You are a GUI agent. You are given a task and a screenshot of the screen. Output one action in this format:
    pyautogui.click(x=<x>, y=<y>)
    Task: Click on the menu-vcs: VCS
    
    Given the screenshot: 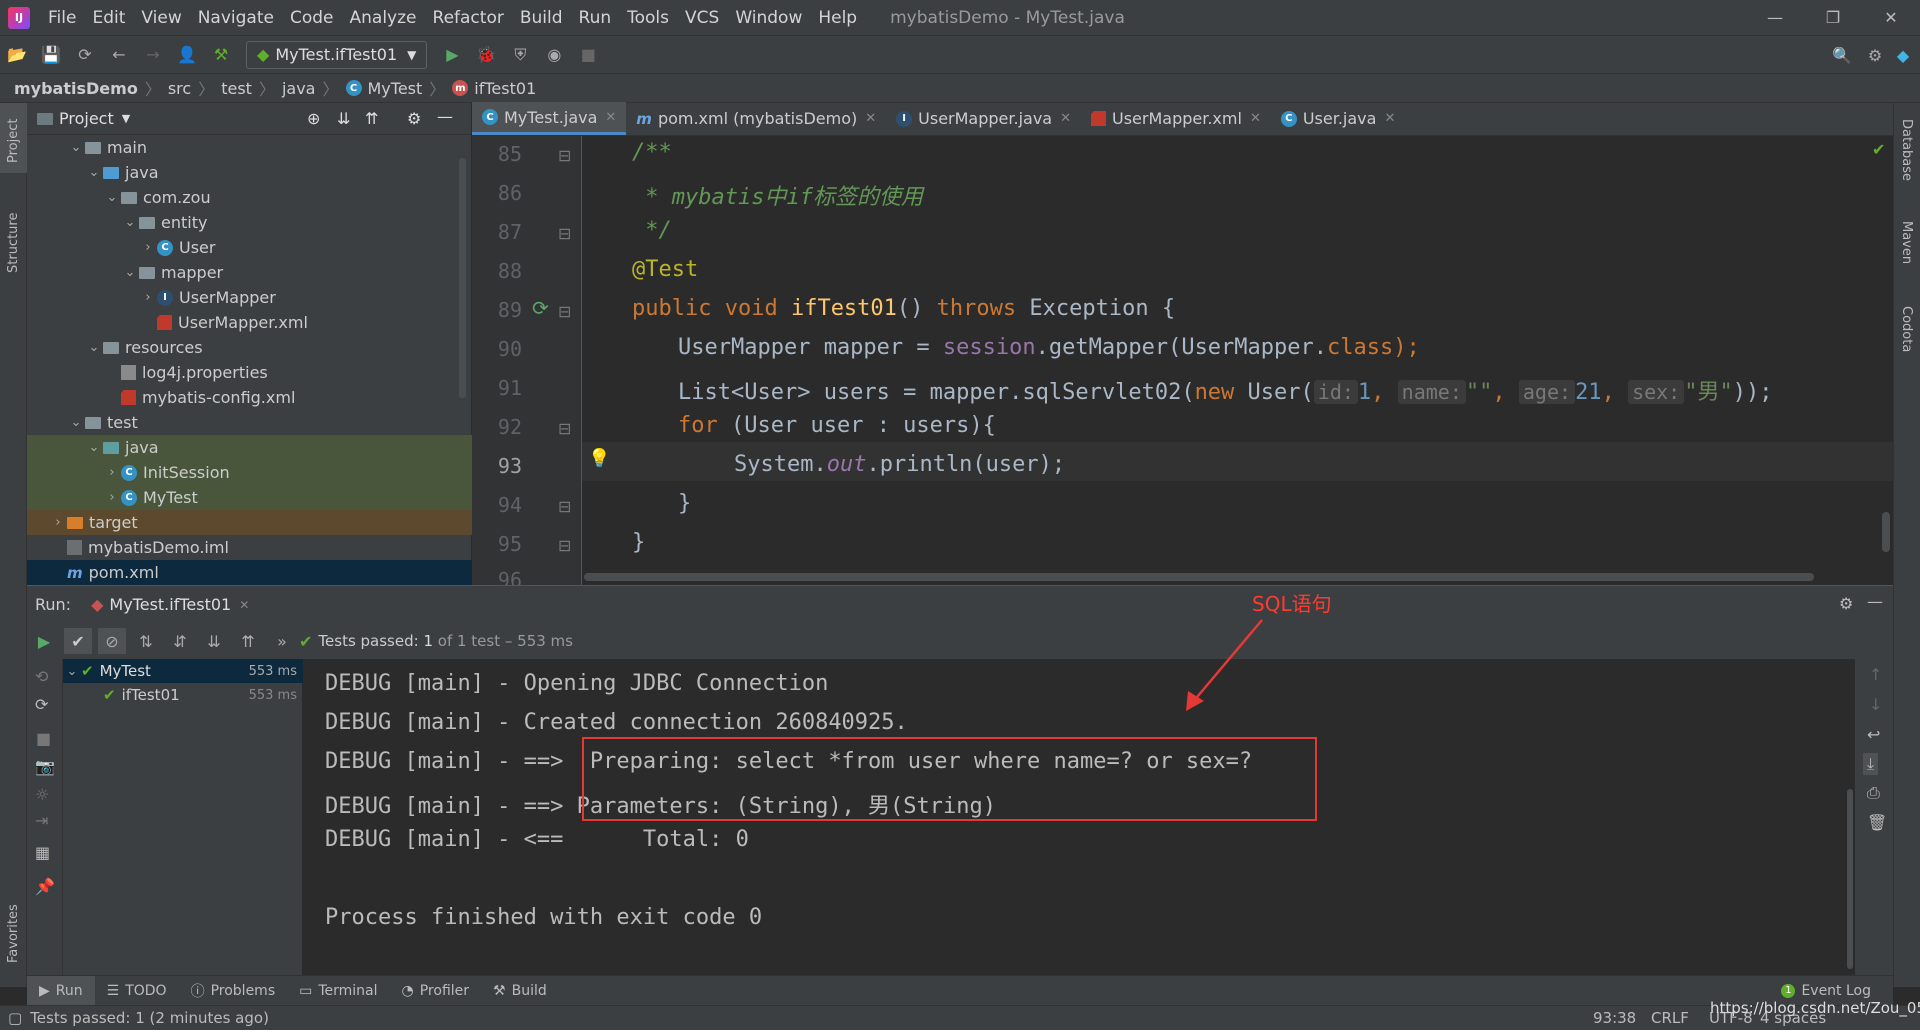 What is the action you would take?
    pyautogui.click(x=702, y=18)
    